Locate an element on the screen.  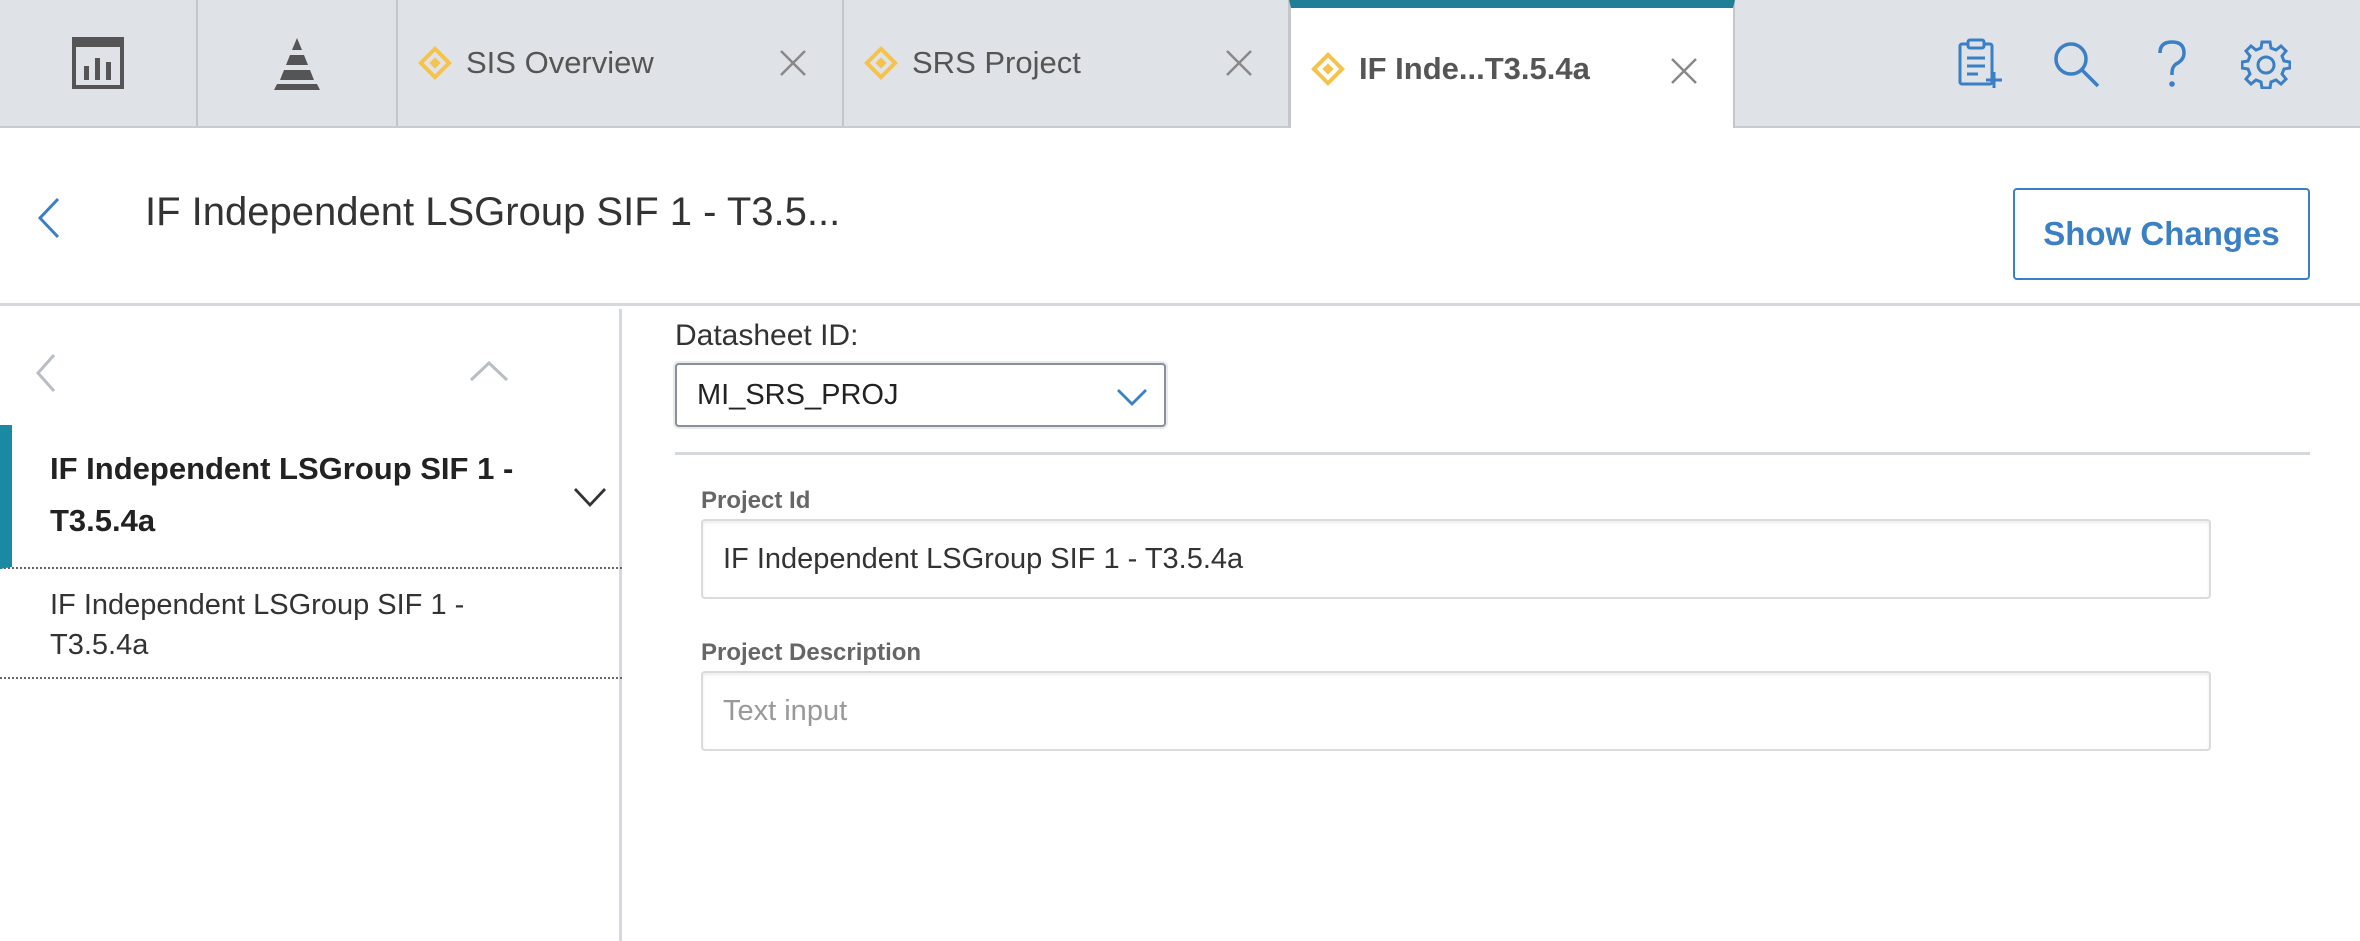
help-button is located at coordinates (2172, 64).